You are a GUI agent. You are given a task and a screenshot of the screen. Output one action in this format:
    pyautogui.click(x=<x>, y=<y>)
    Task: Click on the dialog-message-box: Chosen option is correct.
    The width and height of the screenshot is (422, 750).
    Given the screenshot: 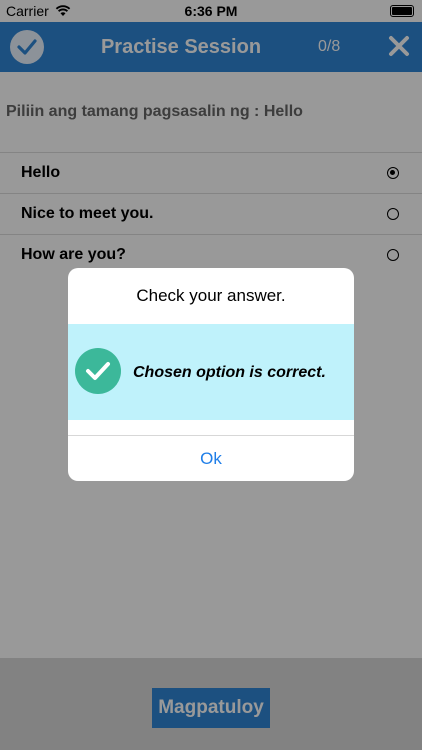 What is the action you would take?
    pyautogui.click(x=211, y=372)
    